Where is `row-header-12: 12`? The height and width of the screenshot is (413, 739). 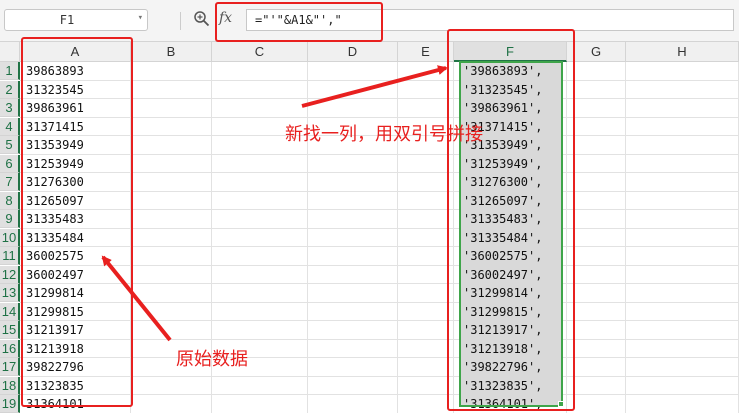 row-header-12: 12 is located at coordinates (10, 274).